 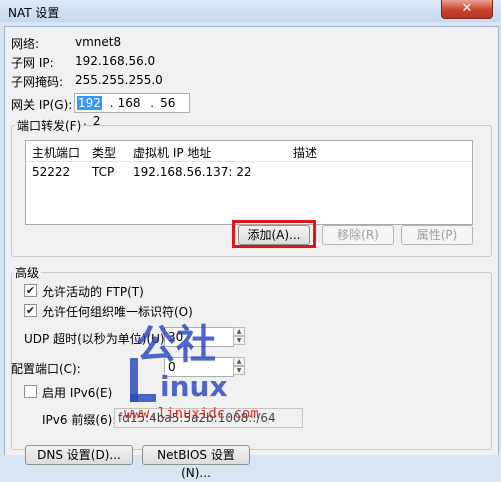 I want to click on type-cell: TCP, so click(x=103, y=172).